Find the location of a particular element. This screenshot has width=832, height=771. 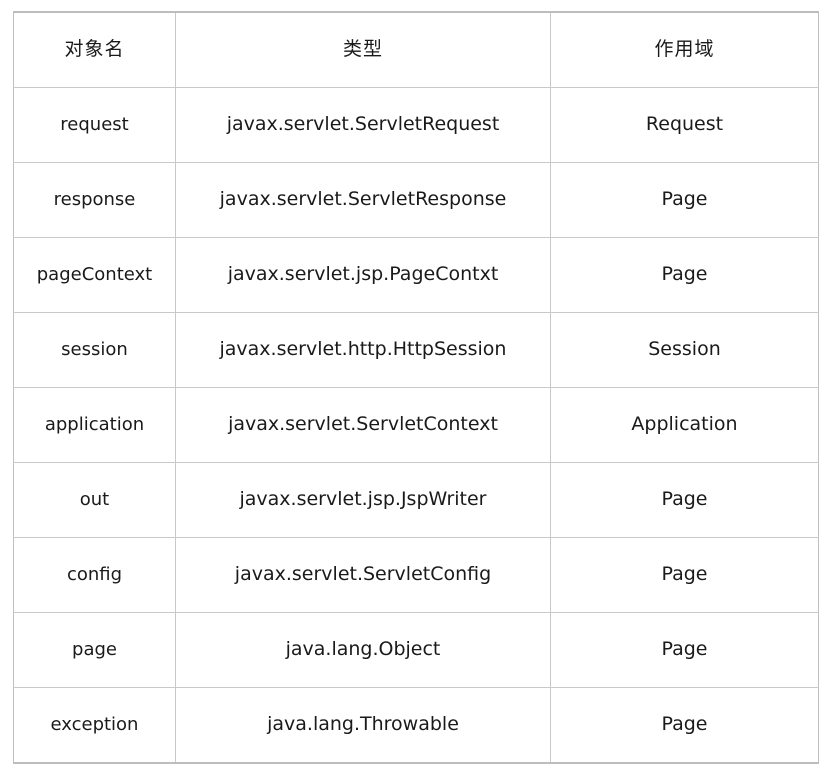

cell-object-name: config is located at coordinates (94, 575).